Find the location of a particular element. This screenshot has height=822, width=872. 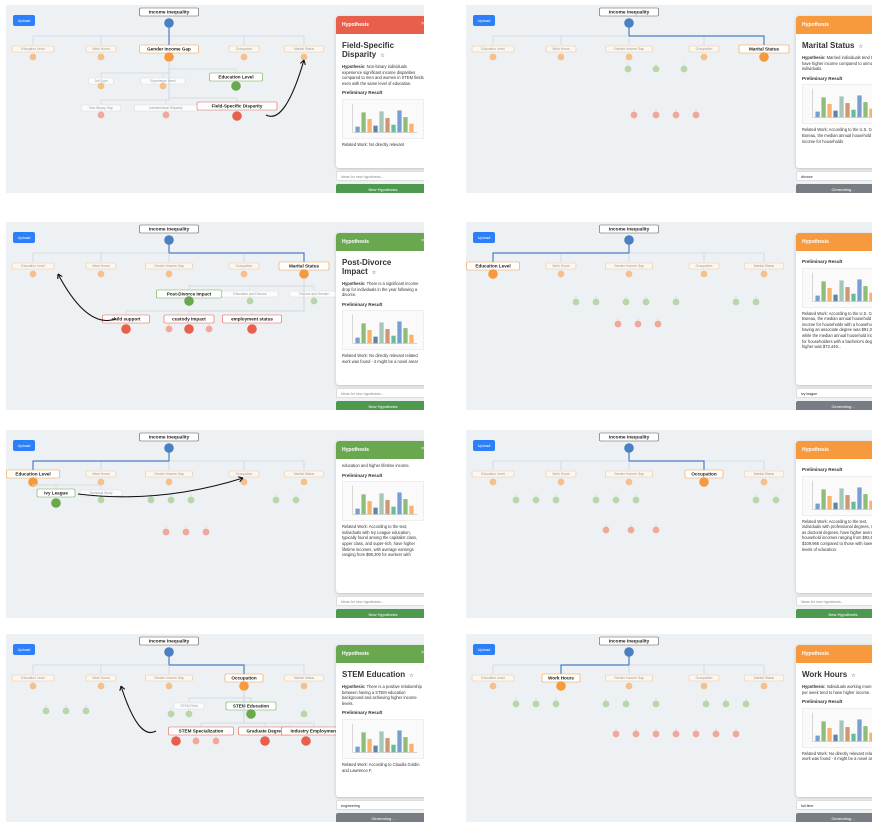

hypothesis-idea-input: engineering is located at coordinates (380, 805).